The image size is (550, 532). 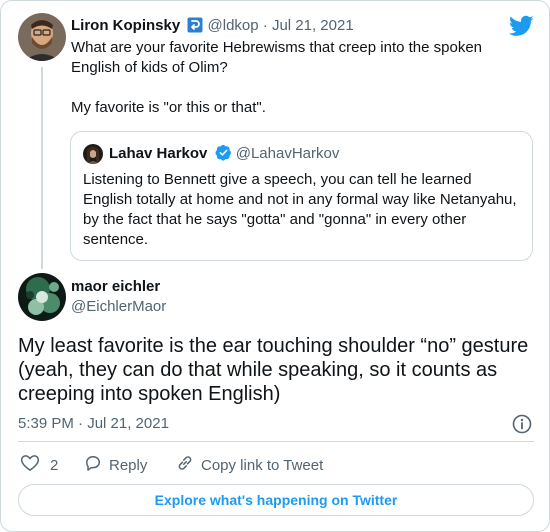 I want to click on reply-icon, so click(x=93, y=465).